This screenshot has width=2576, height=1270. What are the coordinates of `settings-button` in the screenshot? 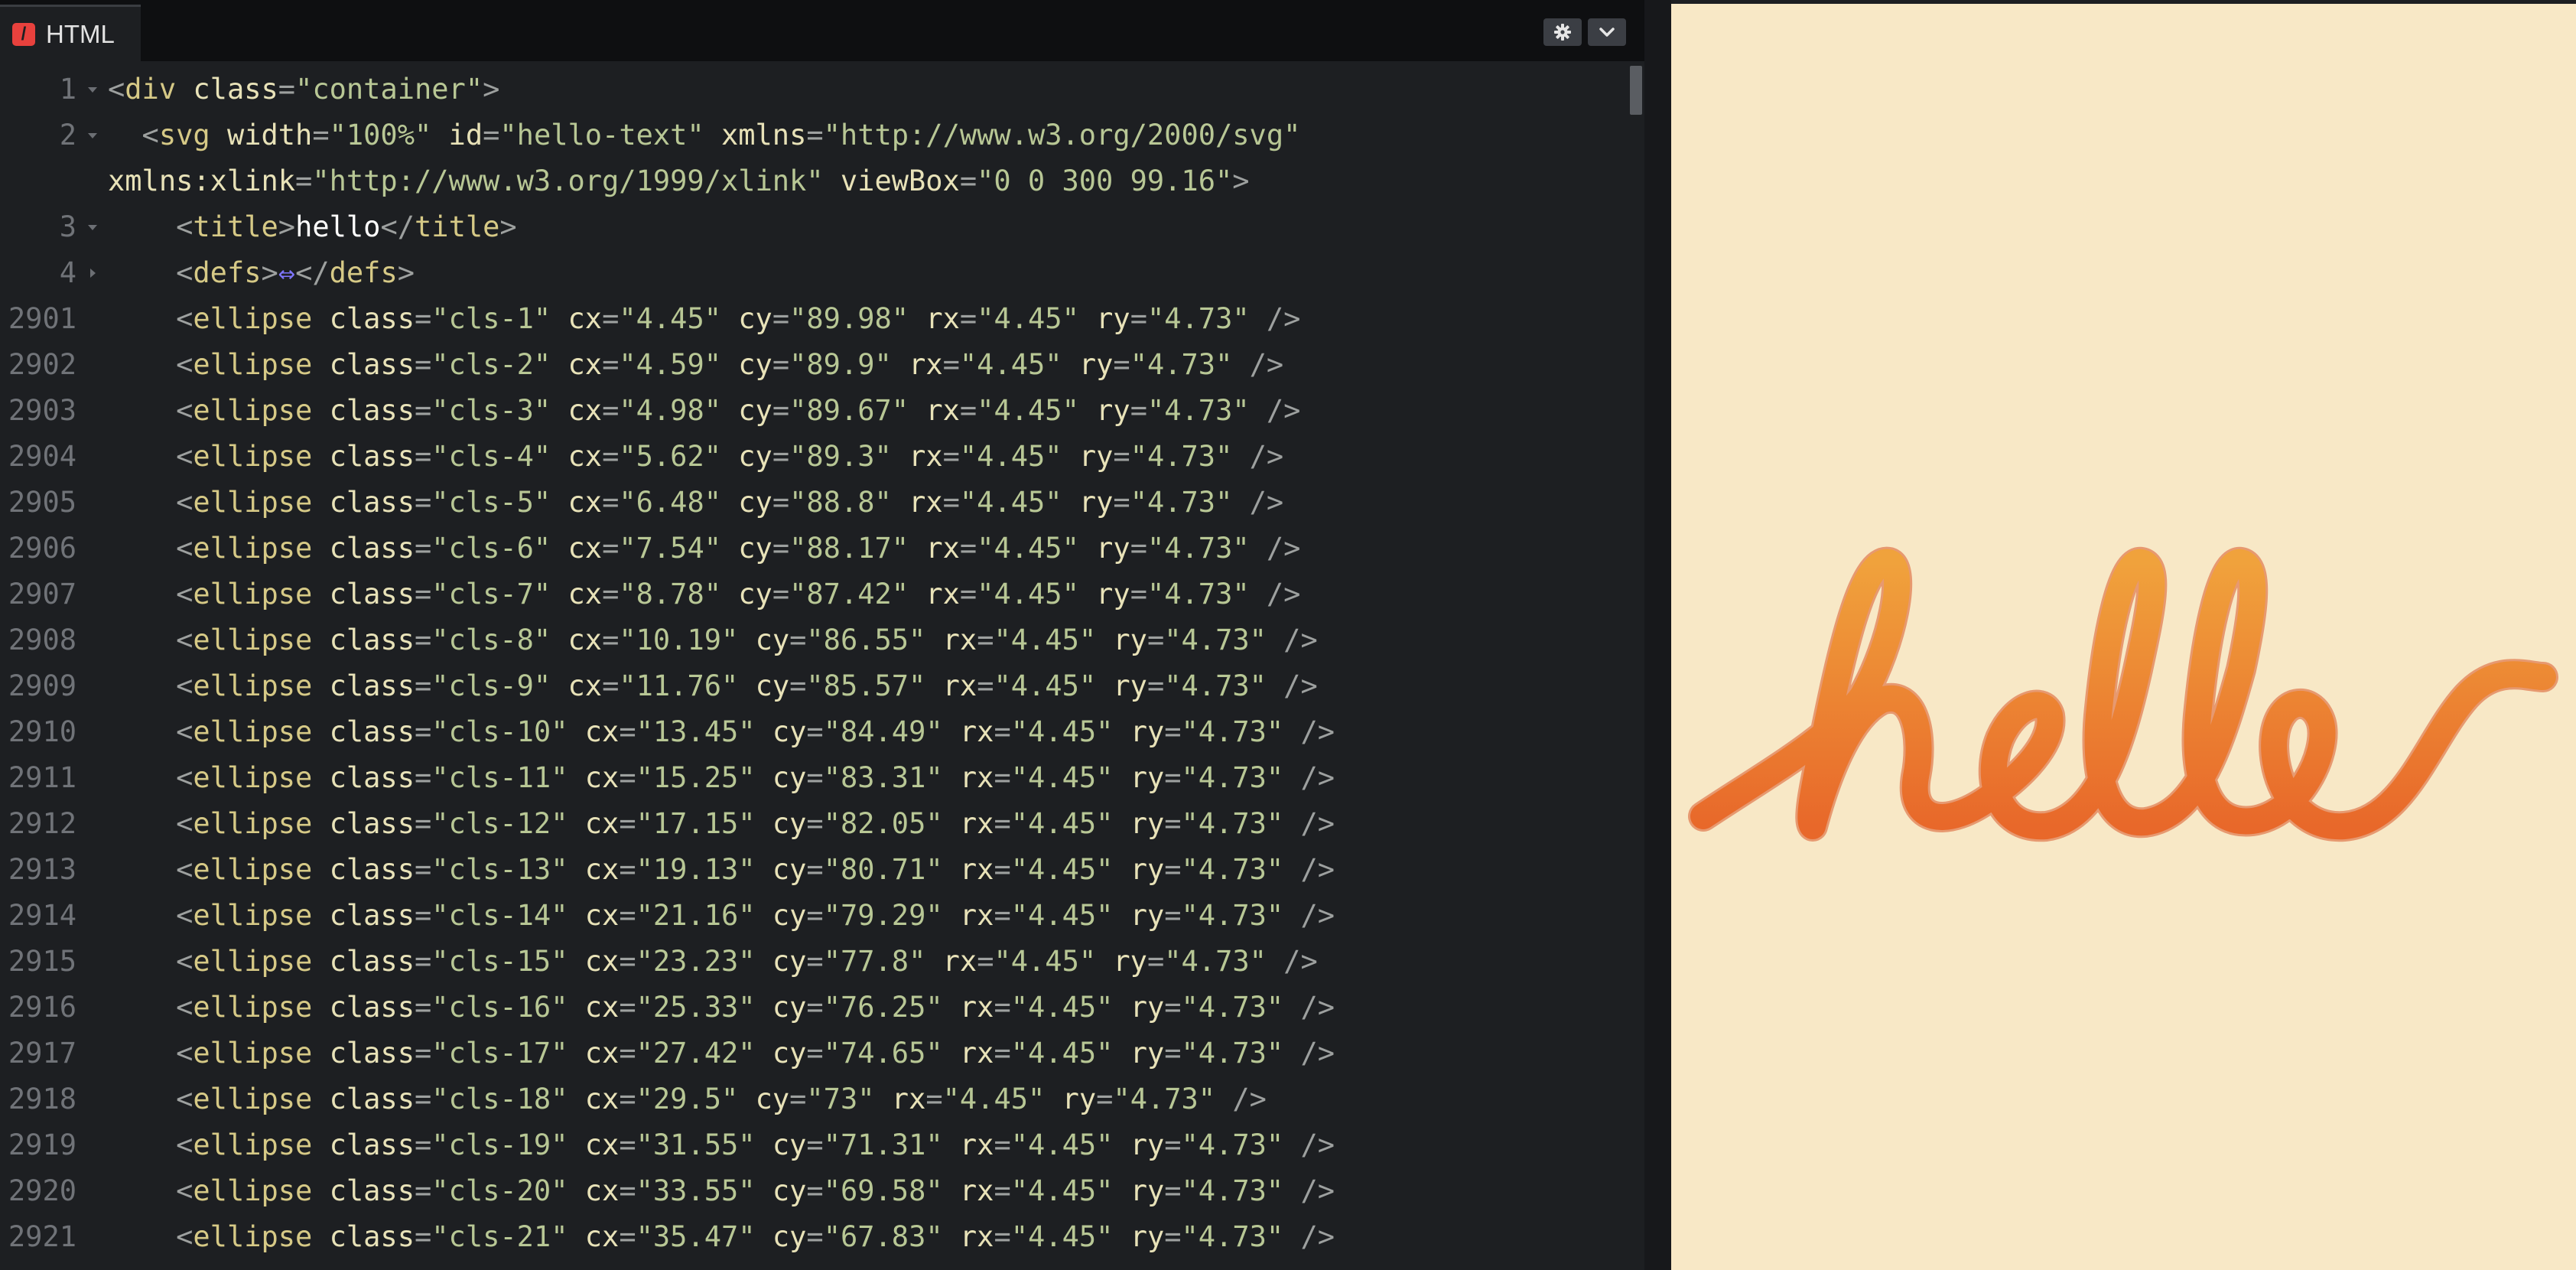 It's located at (1562, 32).